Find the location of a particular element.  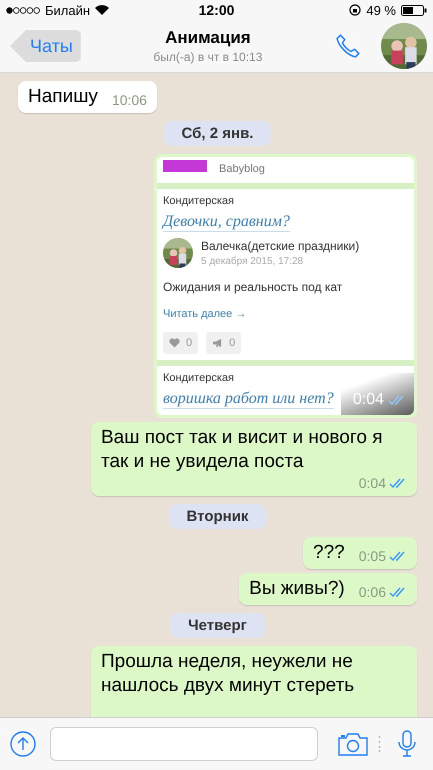

upload-icon is located at coordinates (23, 744).